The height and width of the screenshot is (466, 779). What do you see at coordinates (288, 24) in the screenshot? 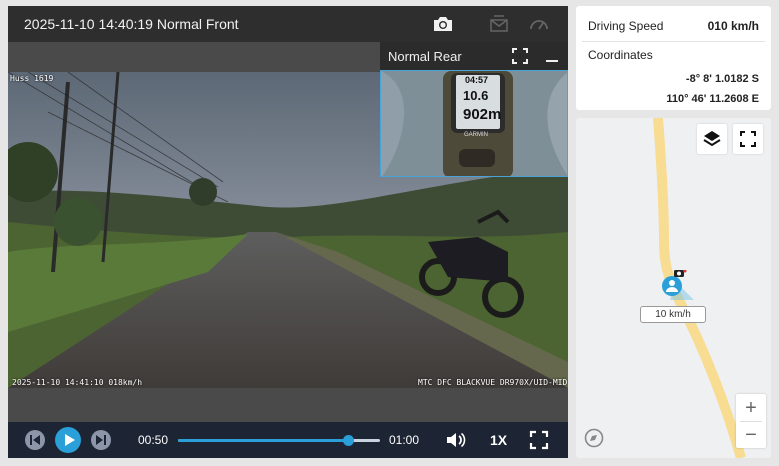
I see `front-camera-header: 2025-11-10 14:40:19 Normal Front` at bounding box center [288, 24].